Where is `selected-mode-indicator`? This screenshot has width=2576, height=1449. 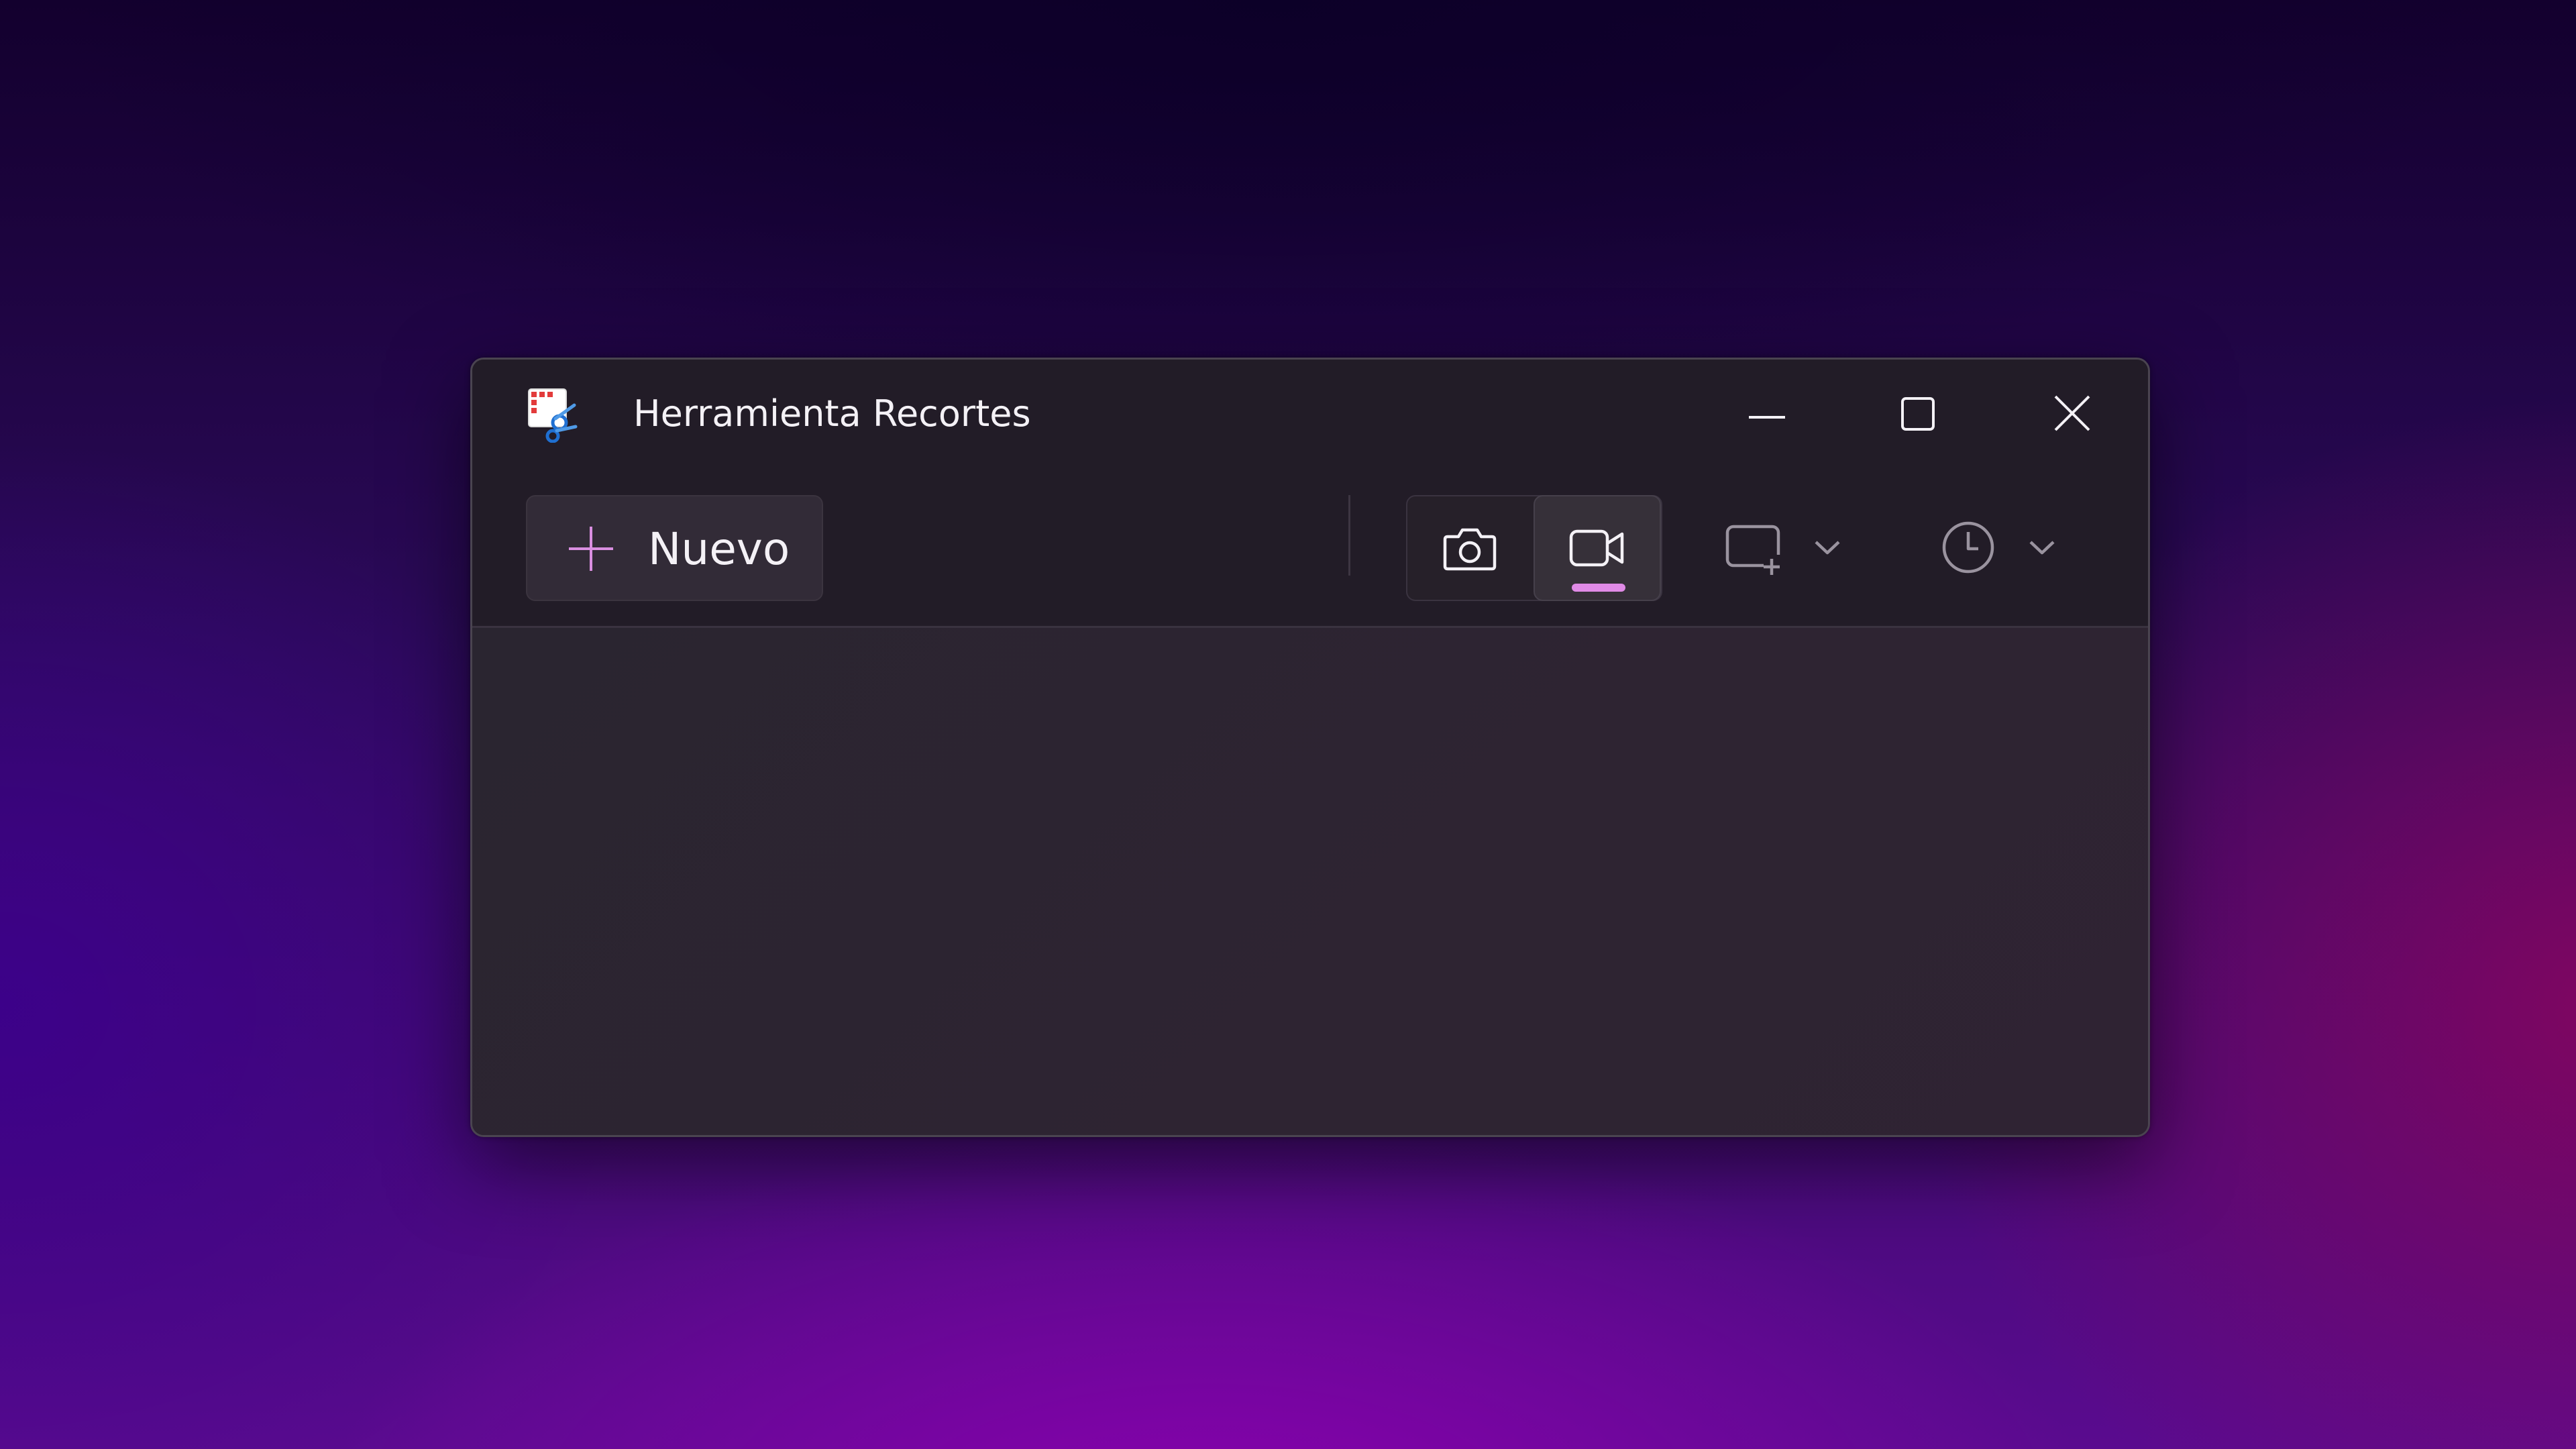 selected-mode-indicator is located at coordinates (1598, 588).